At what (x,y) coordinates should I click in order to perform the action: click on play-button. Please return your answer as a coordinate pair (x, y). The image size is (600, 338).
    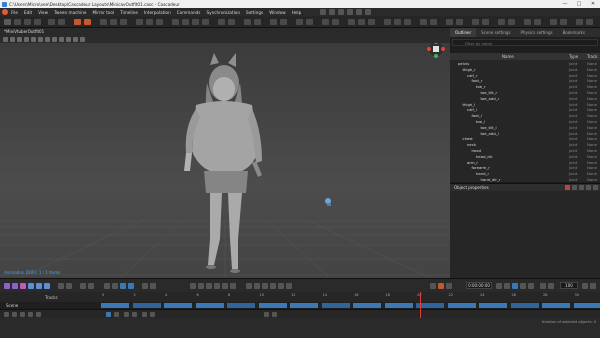
    Looking at the image, I should click on (515, 286).